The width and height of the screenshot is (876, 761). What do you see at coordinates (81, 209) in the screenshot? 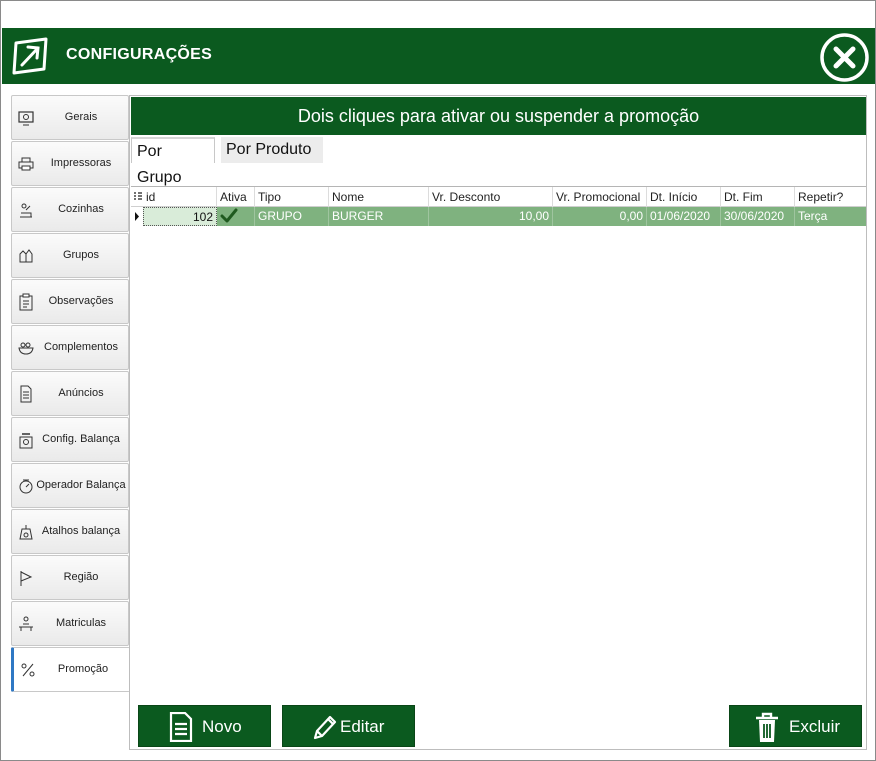
I see `sidebar-item-label: Cozinhas` at bounding box center [81, 209].